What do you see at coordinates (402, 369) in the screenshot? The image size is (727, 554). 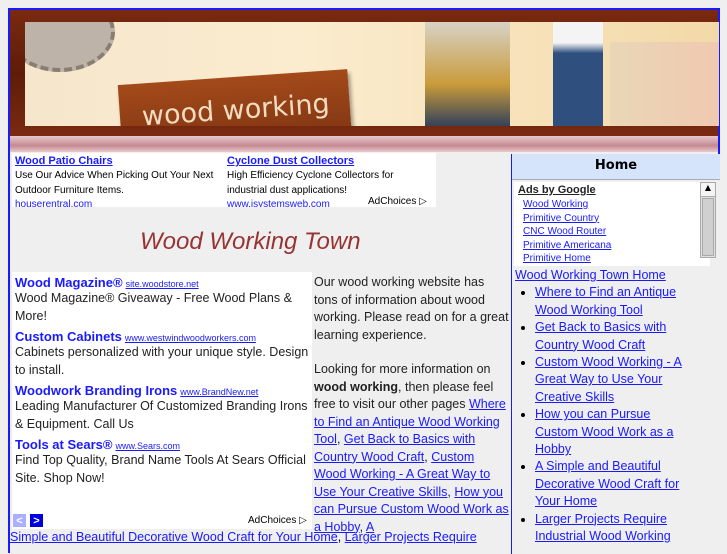 I see `text: Looking for more information on` at bounding box center [402, 369].